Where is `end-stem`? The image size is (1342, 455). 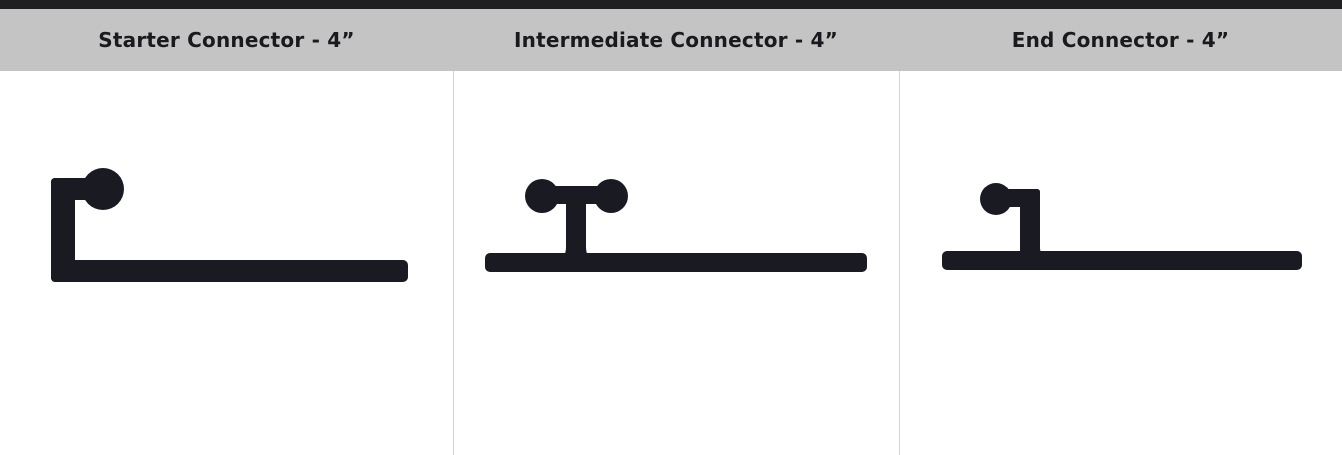 end-stem is located at coordinates (1030, 225).